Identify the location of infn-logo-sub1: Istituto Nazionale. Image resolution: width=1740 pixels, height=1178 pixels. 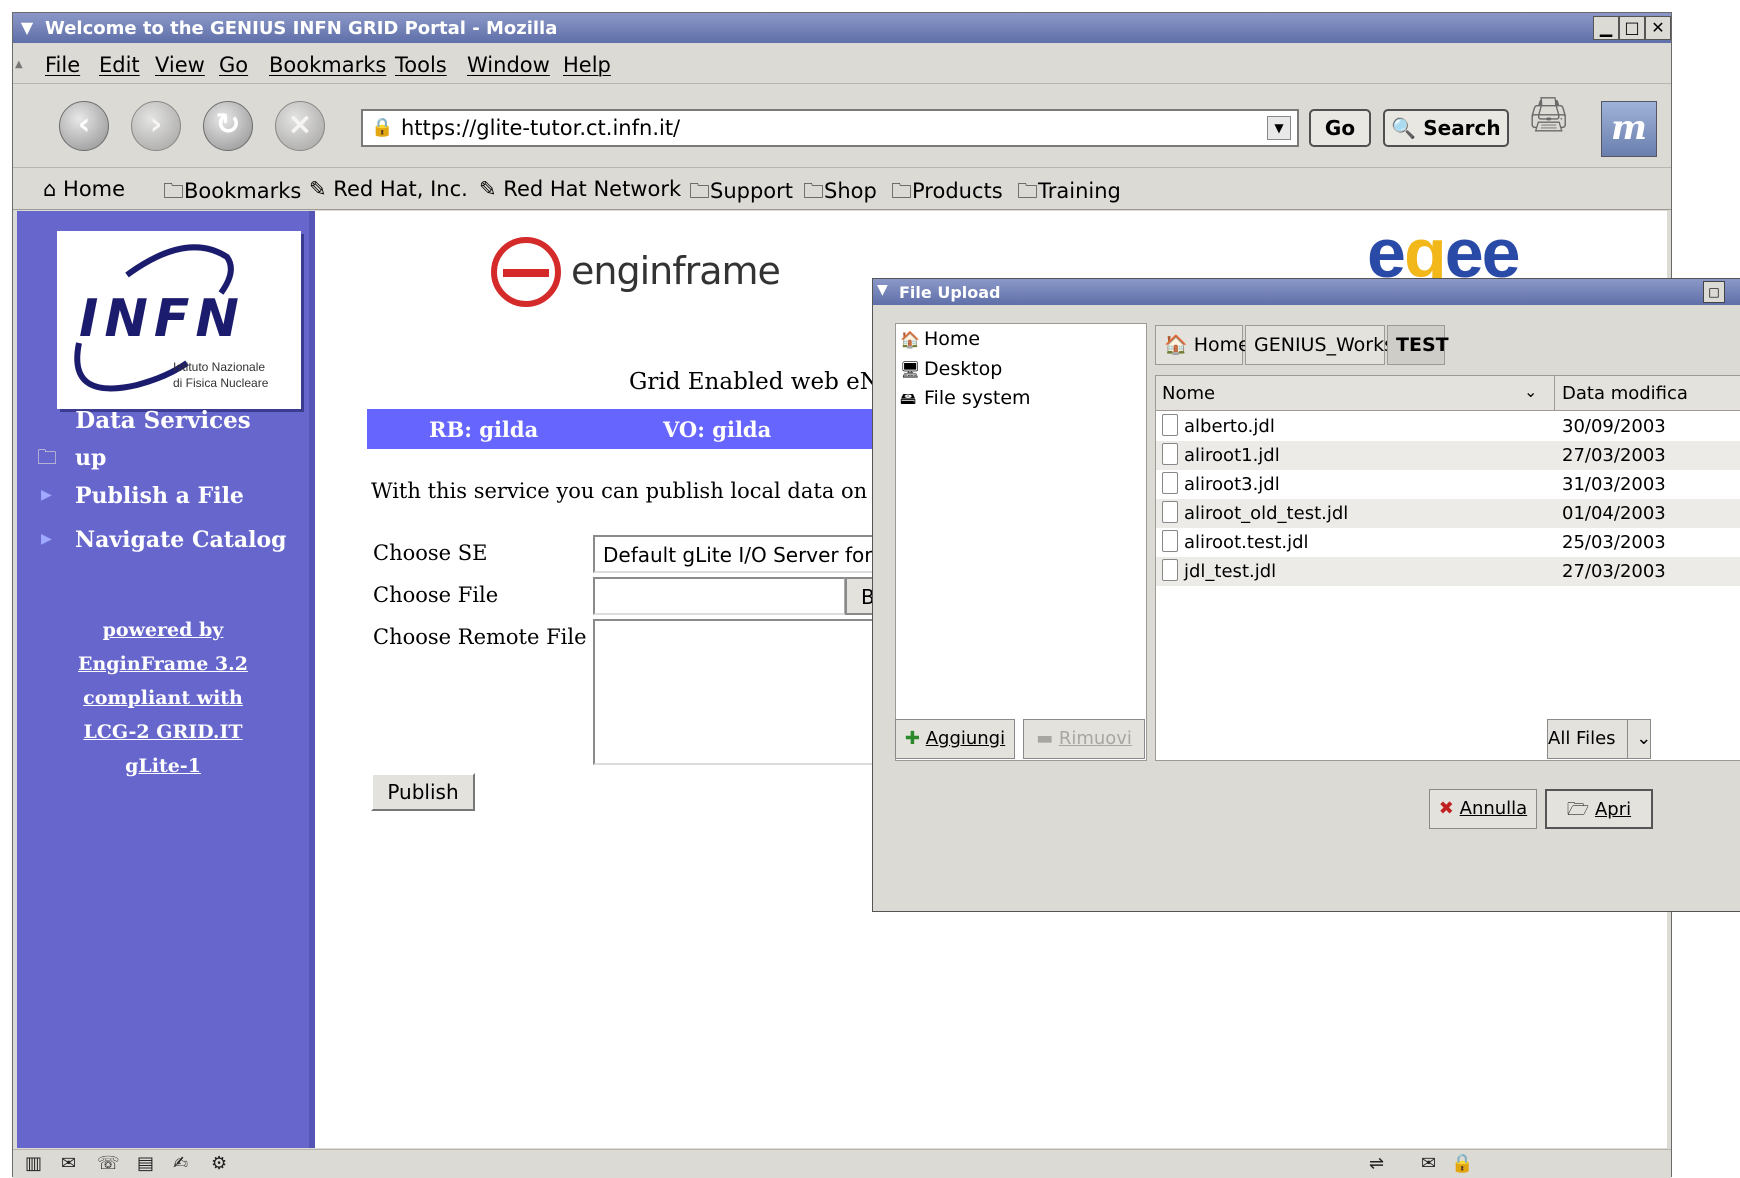
(219, 367).